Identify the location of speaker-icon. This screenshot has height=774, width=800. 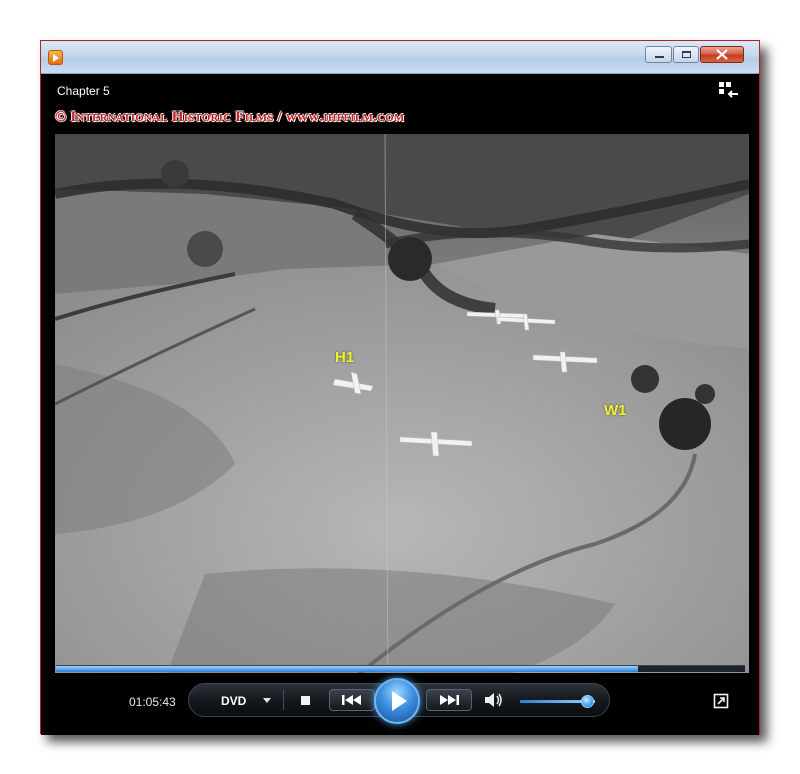
(493, 700).